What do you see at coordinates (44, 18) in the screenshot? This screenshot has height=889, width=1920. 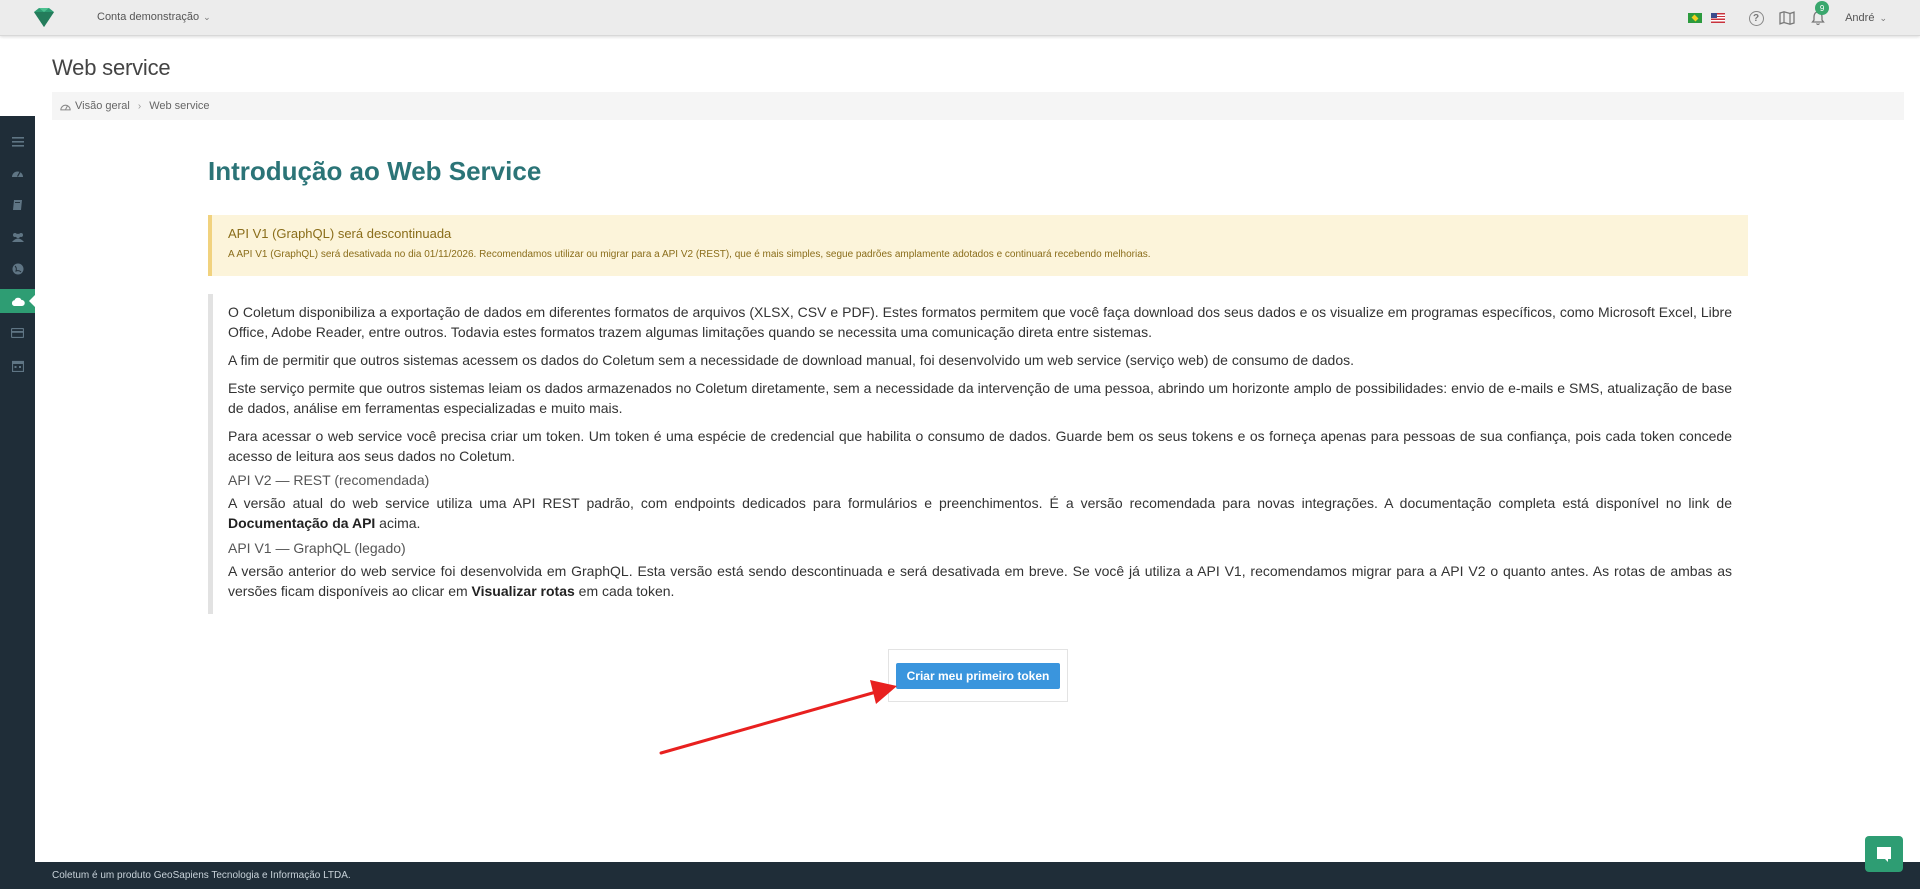 I see `logo-icon` at bounding box center [44, 18].